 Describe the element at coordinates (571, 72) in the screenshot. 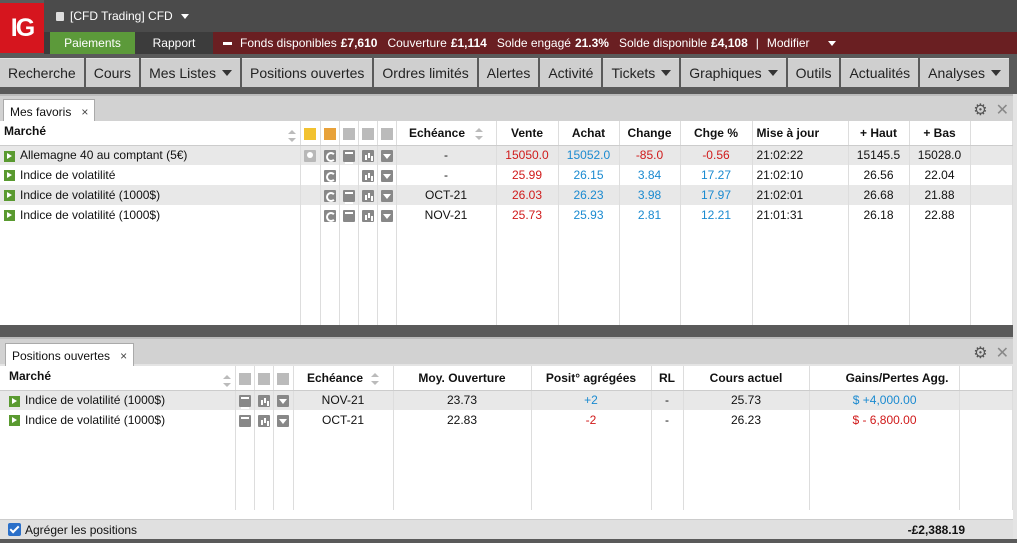

I see `menu-item-6: Activité` at that location.